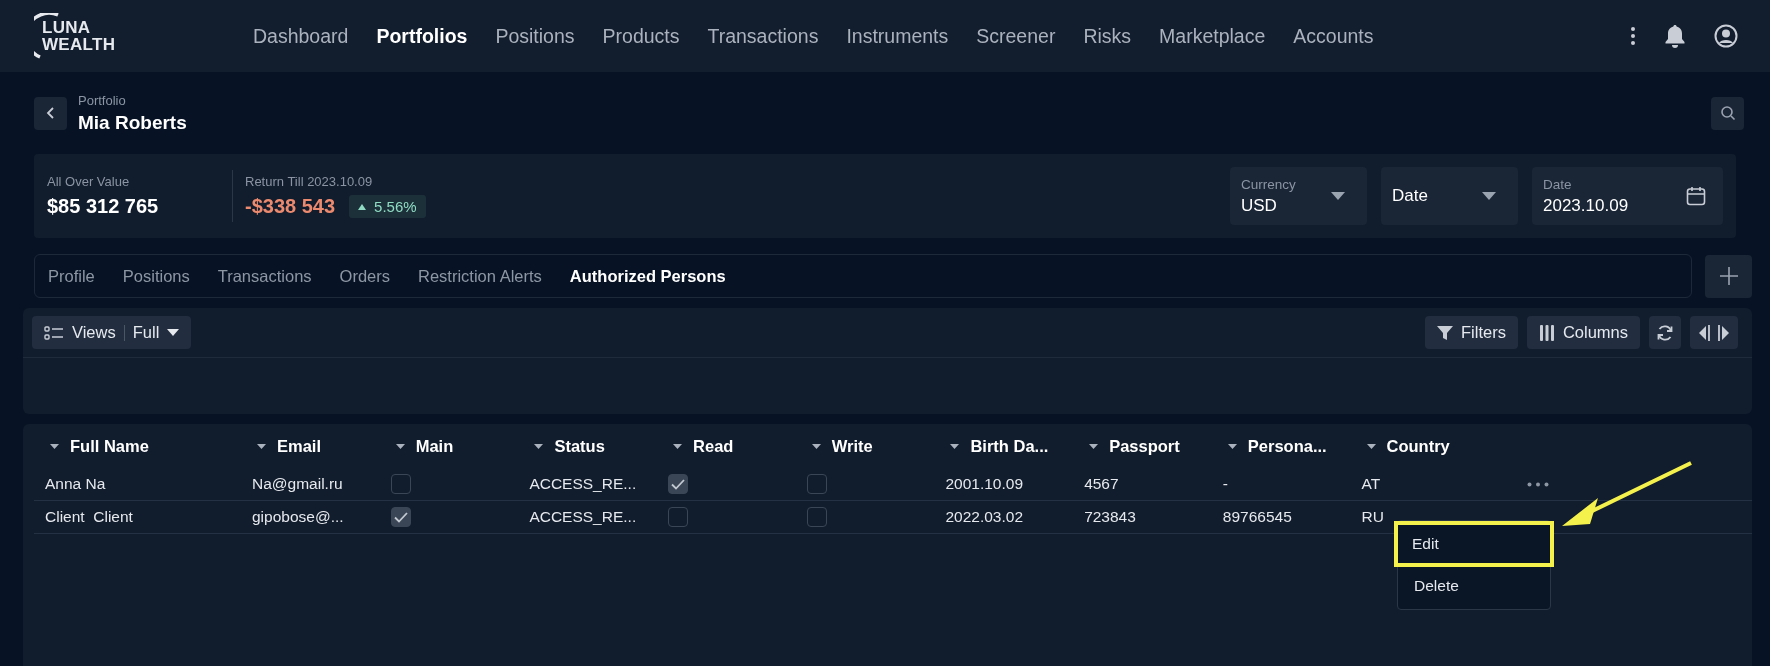 The height and width of the screenshot is (666, 1770). What do you see at coordinates (1449, 196) in the screenshot?
I see `dropdown: Date` at bounding box center [1449, 196].